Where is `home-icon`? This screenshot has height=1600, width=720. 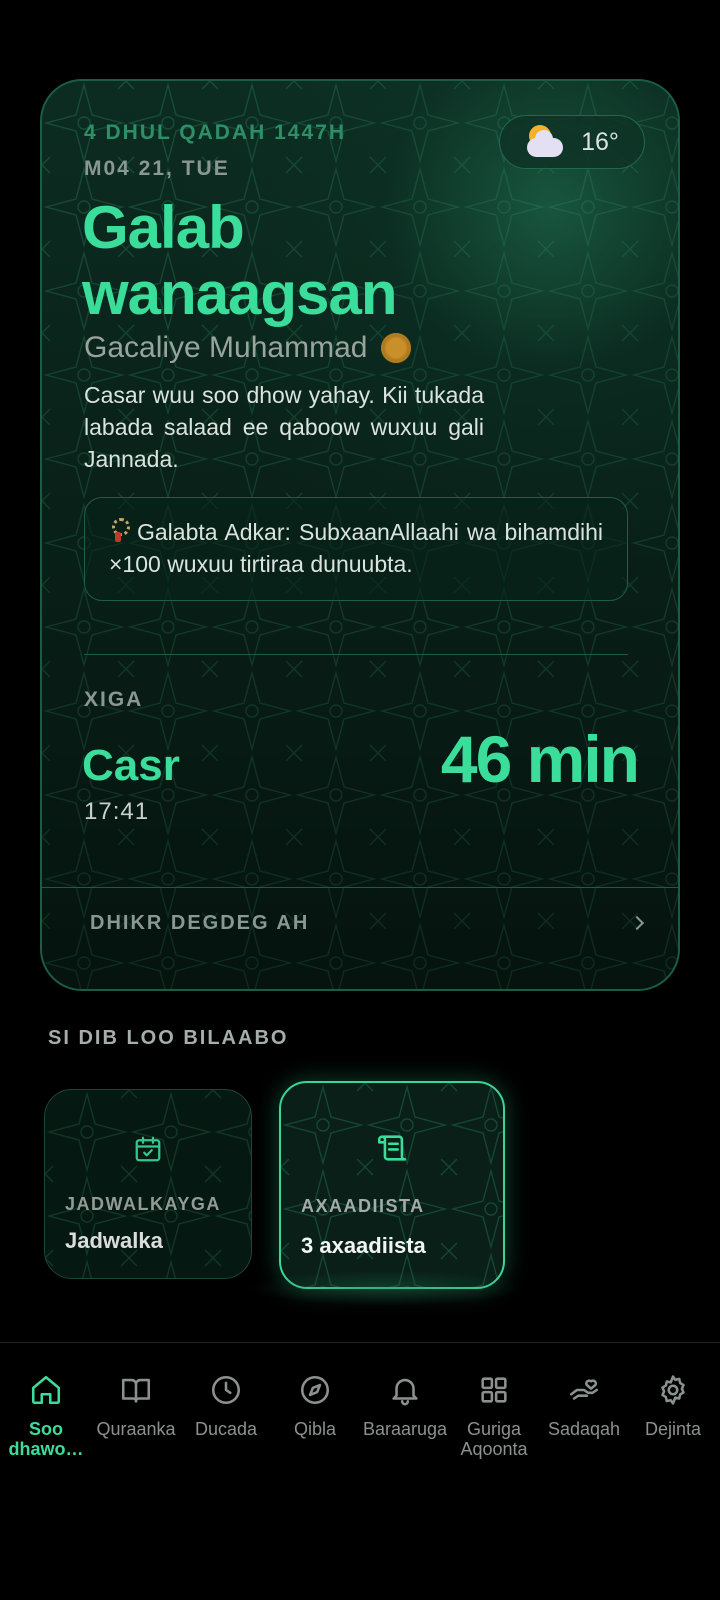 home-icon is located at coordinates (46, 1390).